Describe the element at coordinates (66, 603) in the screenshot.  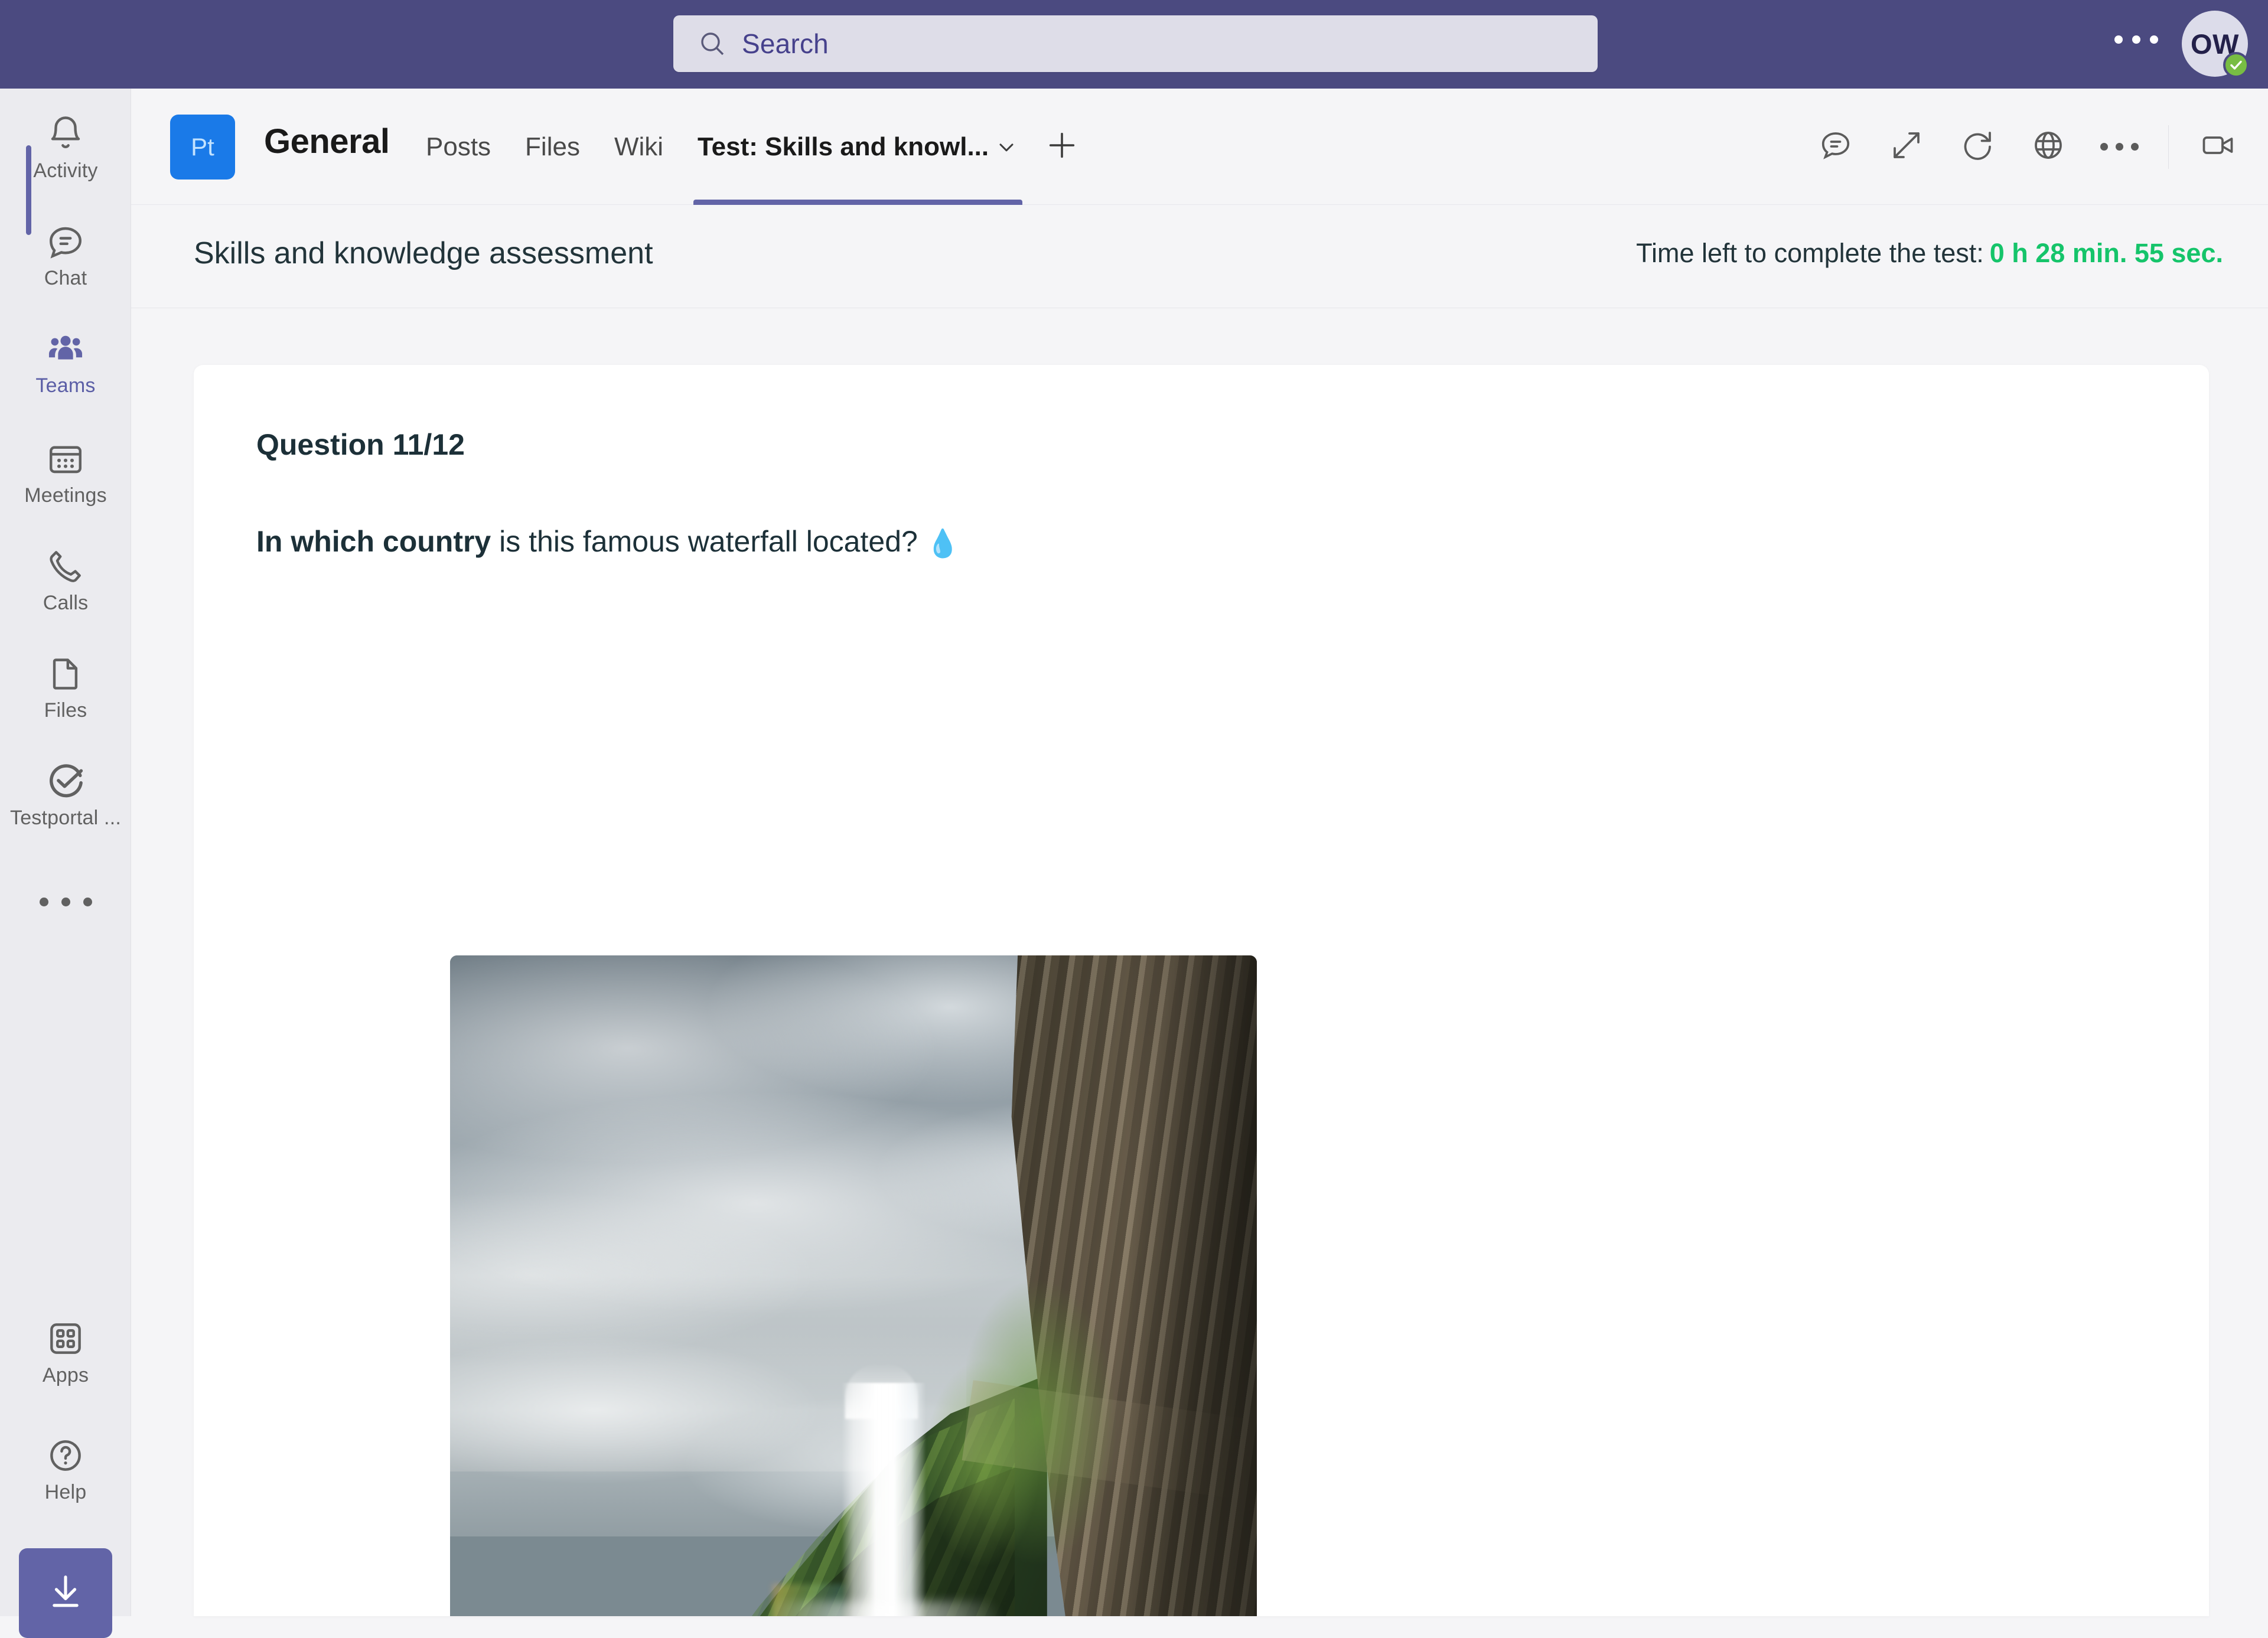
I see `sidebar-label: Calls` at that location.